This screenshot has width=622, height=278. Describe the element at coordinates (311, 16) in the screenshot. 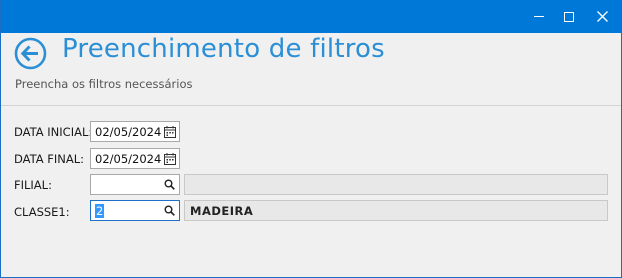

I see `title-bar` at that location.